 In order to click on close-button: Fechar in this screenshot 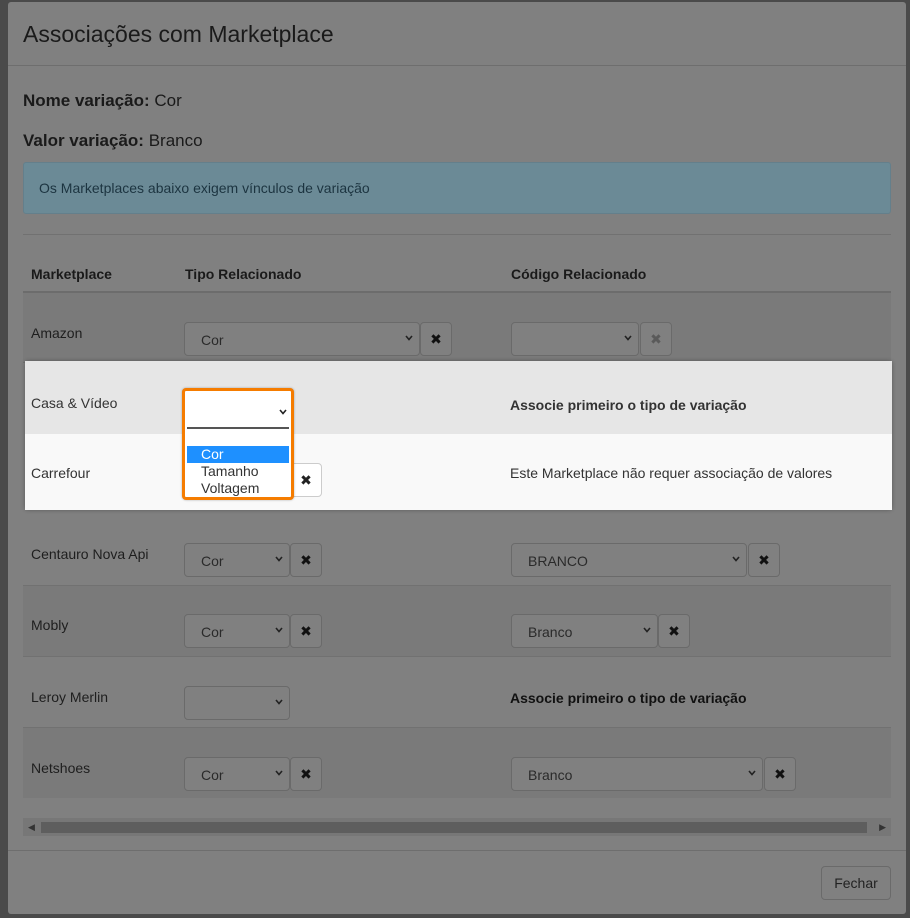, I will do `click(856, 883)`.